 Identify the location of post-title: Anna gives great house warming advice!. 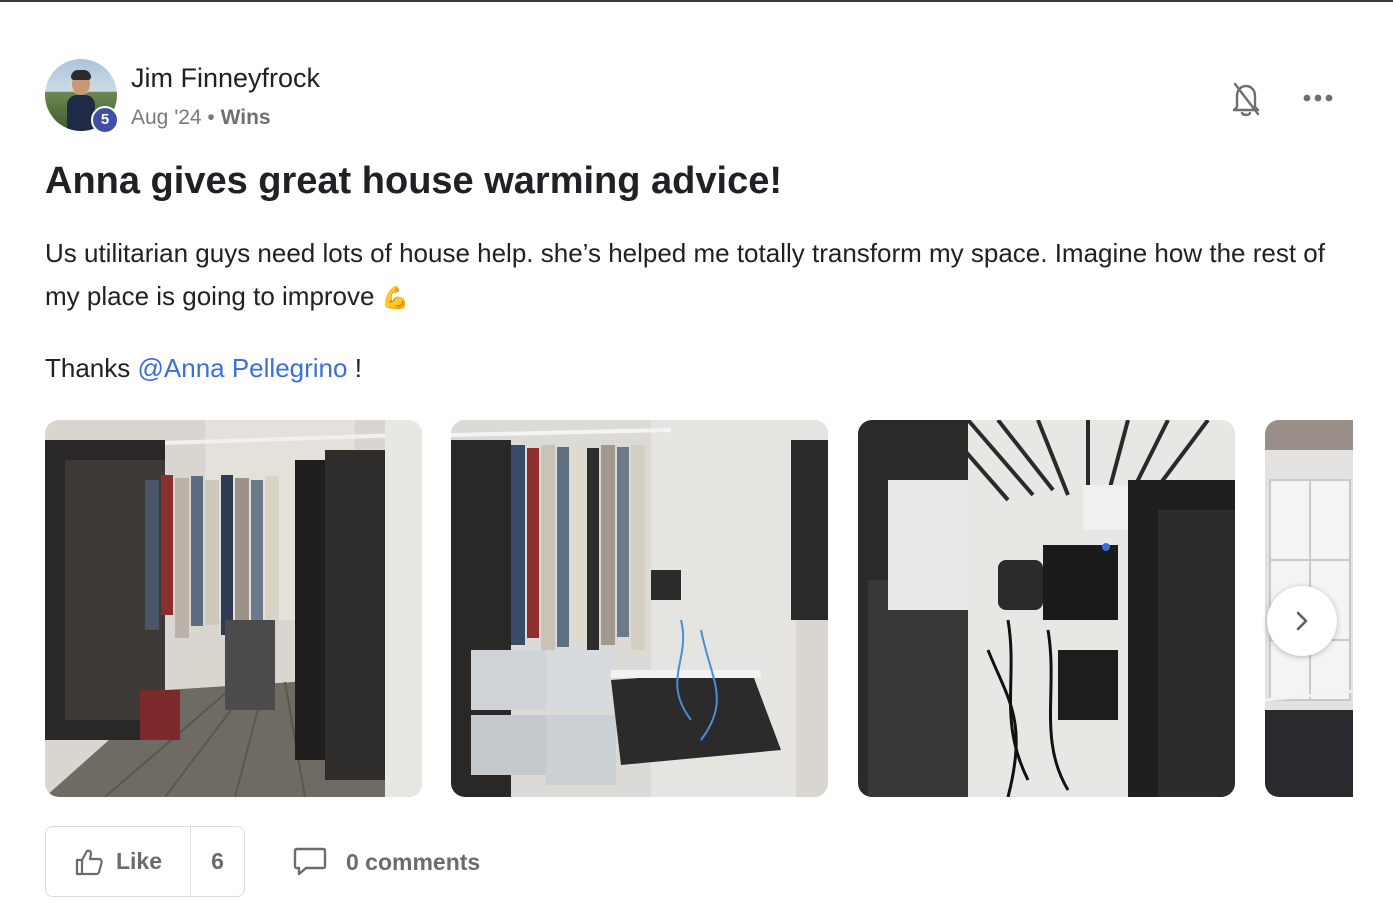
(413, 181).